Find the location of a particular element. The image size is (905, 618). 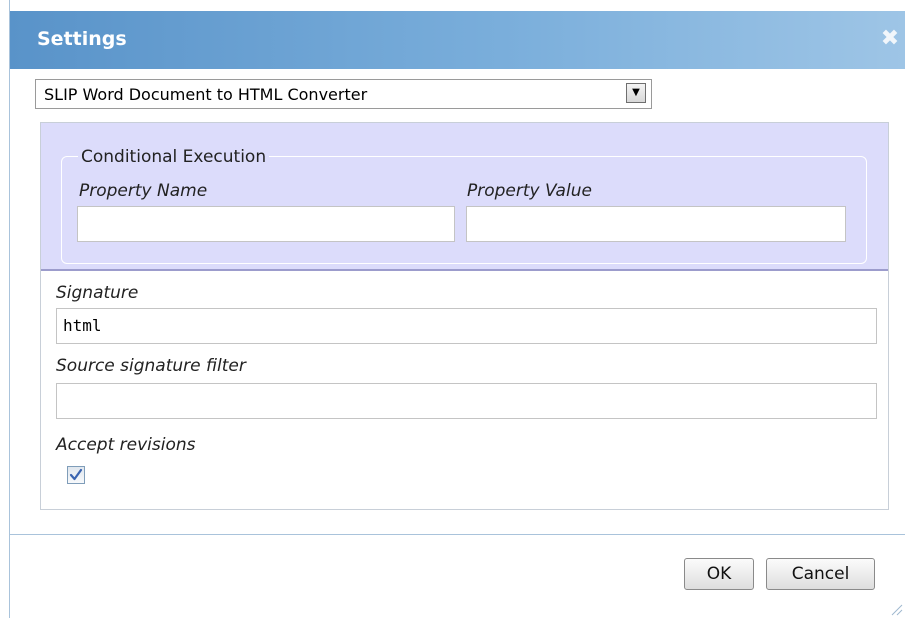

signature-input: html is located at coordinates (466, 326).